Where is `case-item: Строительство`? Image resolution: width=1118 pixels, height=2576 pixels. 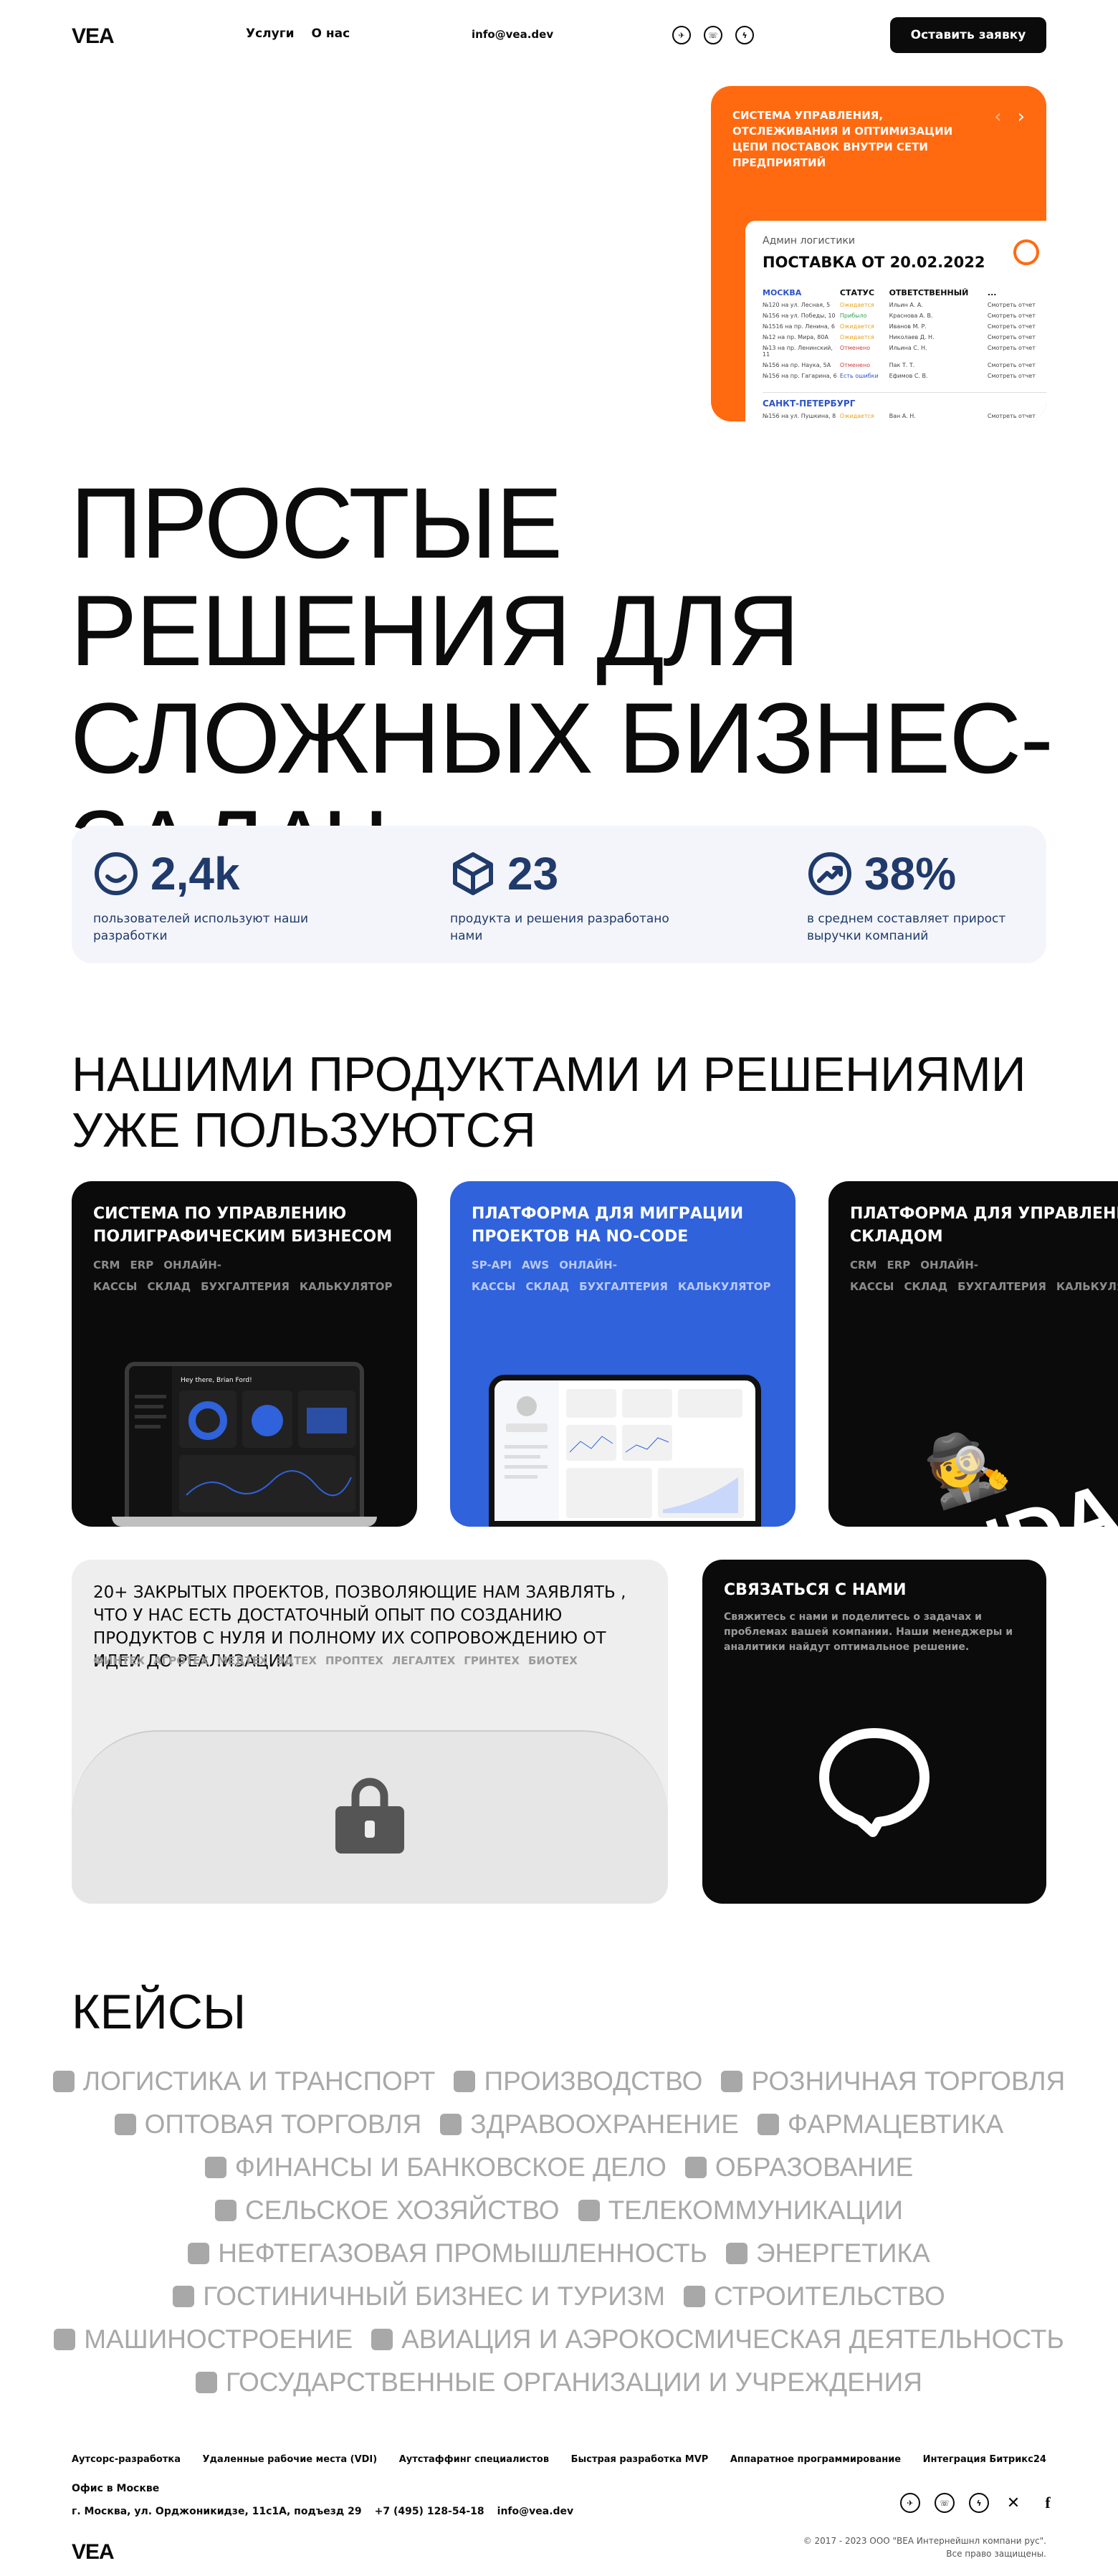 case-item: Строительство is located at coordinates (815, 2296).